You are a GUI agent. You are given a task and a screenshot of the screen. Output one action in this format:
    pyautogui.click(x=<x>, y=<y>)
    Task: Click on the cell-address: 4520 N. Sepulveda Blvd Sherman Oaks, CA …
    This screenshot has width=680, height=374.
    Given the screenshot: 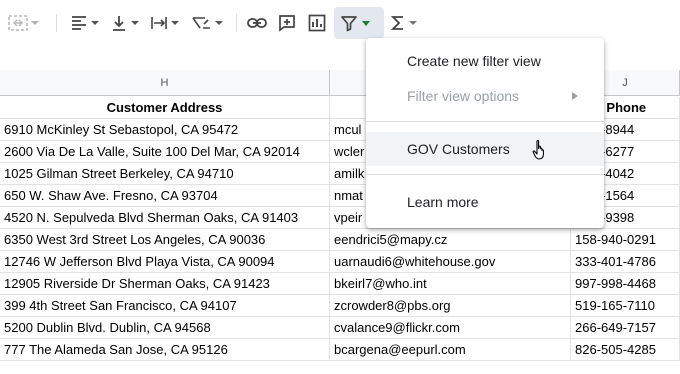 What is the action you would take?
    pyautogui.click(x=165, y=218)
    